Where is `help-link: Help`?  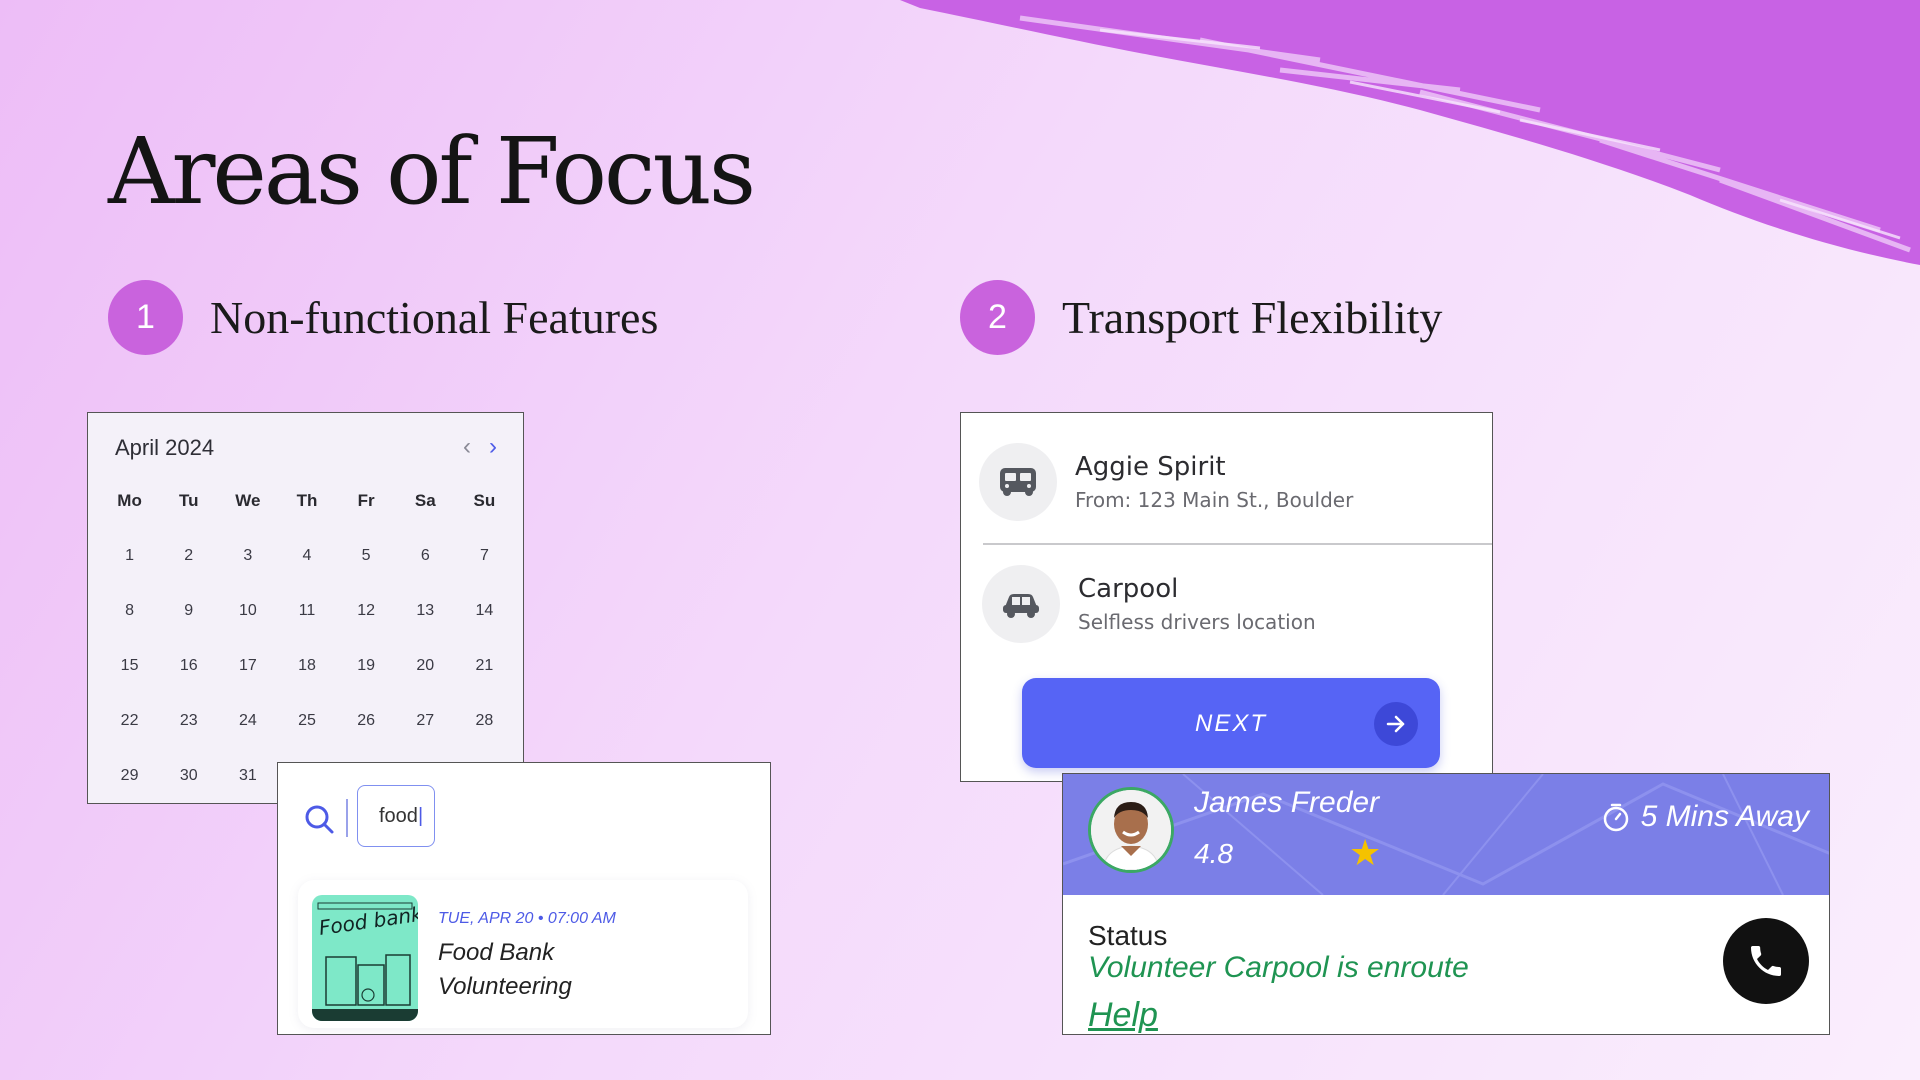
help-link: Help is located at coordinates (1123, 1015).